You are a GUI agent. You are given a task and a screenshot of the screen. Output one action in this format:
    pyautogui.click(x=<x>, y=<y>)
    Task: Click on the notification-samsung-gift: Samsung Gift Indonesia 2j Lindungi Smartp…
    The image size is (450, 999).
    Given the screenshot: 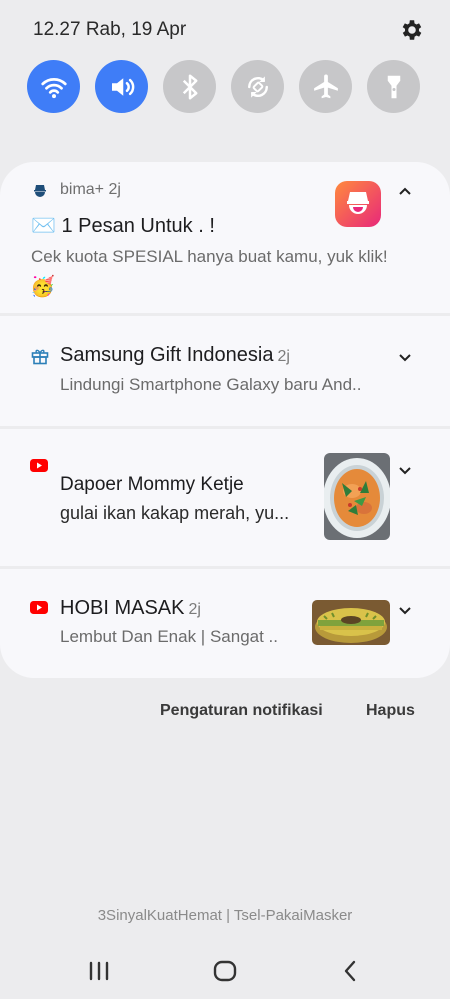 What is the action you would take?
    pyautogui.click(x=225, y=371)
    